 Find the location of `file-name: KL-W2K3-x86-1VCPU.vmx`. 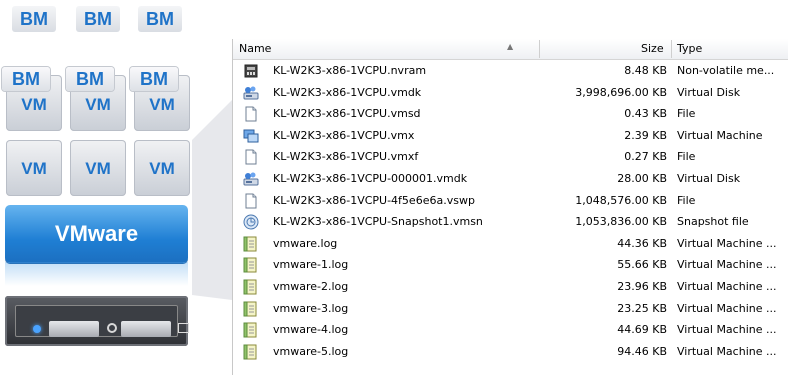

file-name: KL-W2K3-x86-1VCPU.vmx is located at coordinates (344, 135).